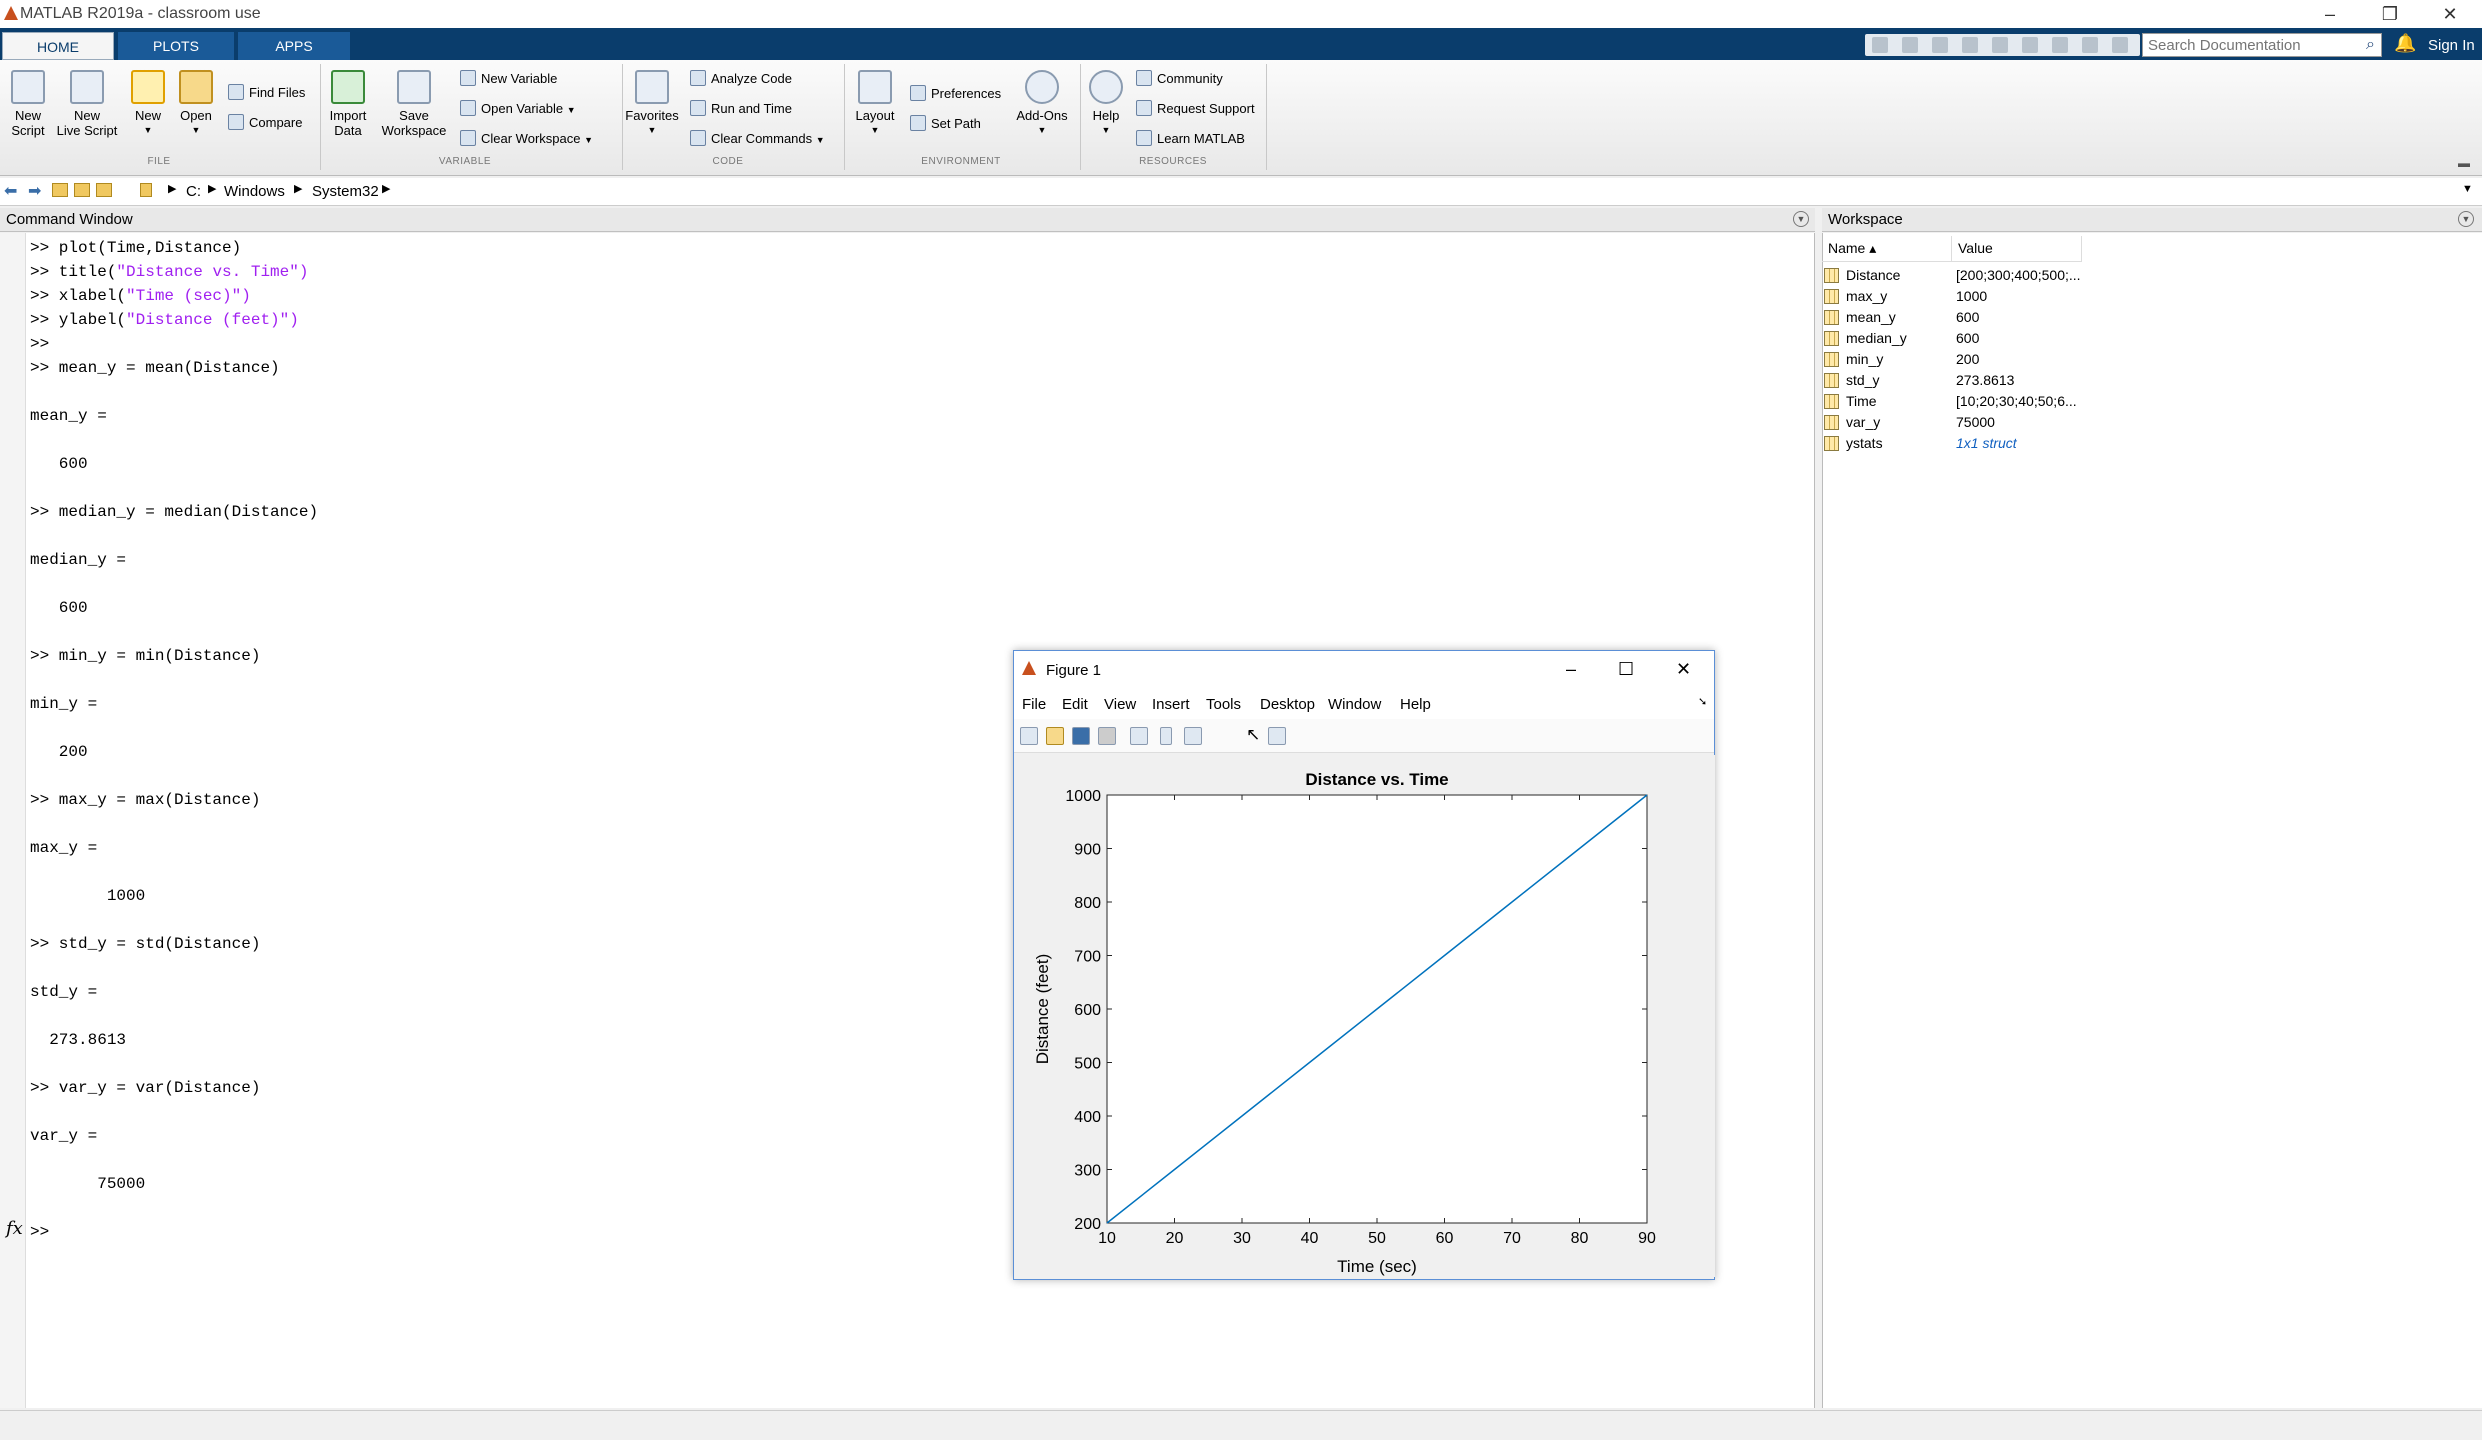 The height and width of the screenshot is (1440, 2482). Describe the element at coordinates (1055, 736) in the screenshot. I see `open-file-icon` at that location.